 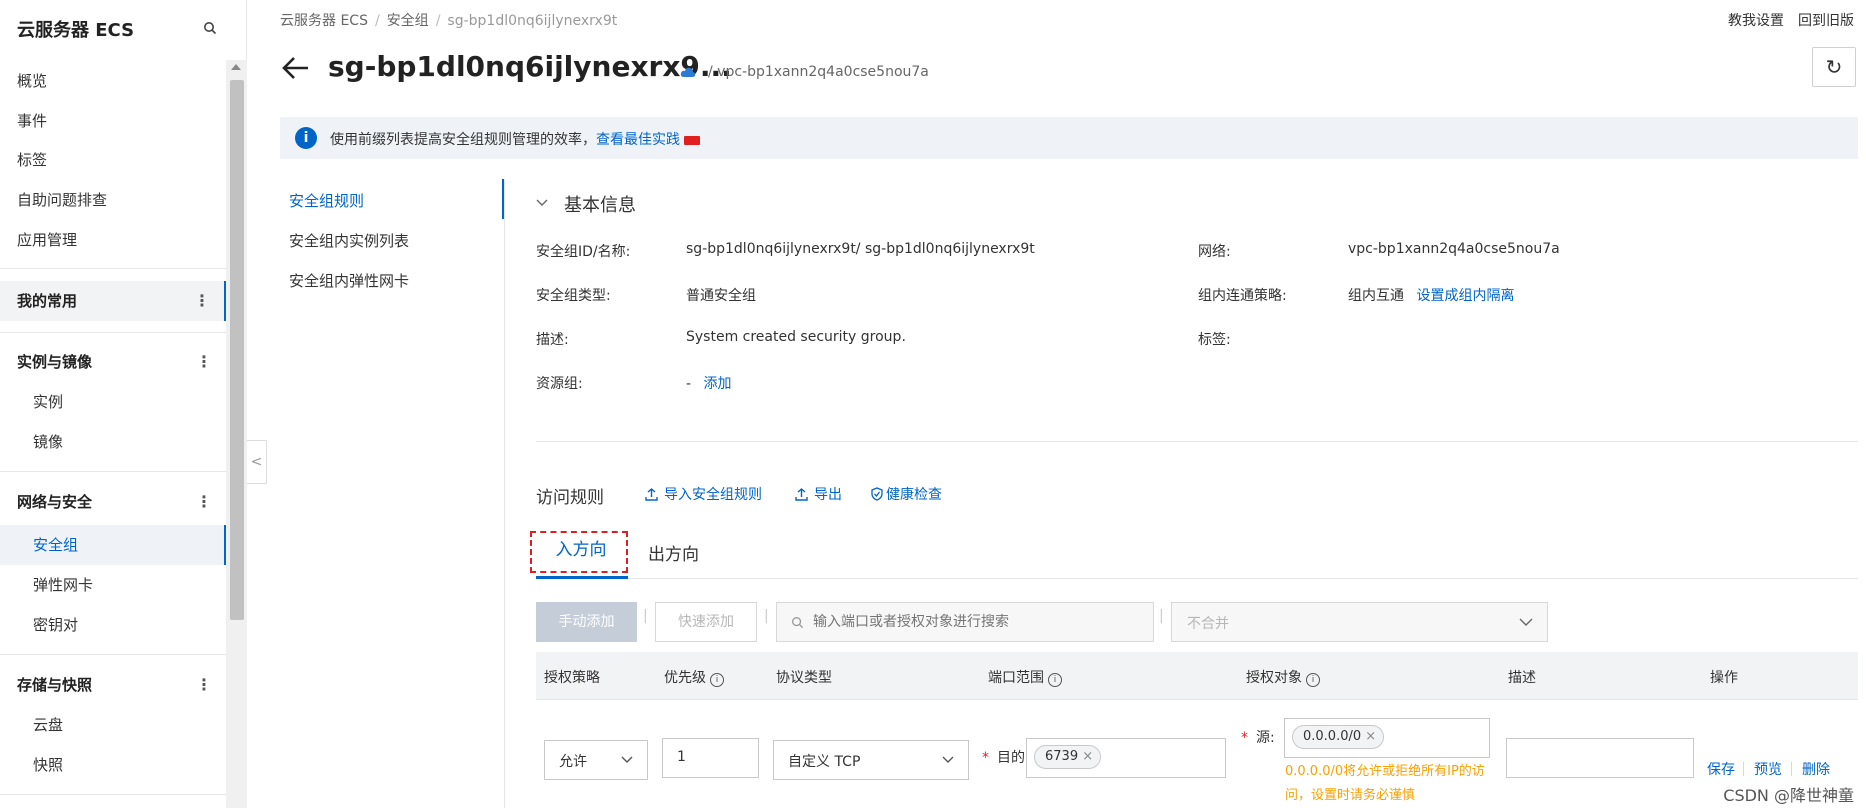 I want to click on sidebar-item-troubleshoot: 自助问题排查, so click(x=113, y=200).